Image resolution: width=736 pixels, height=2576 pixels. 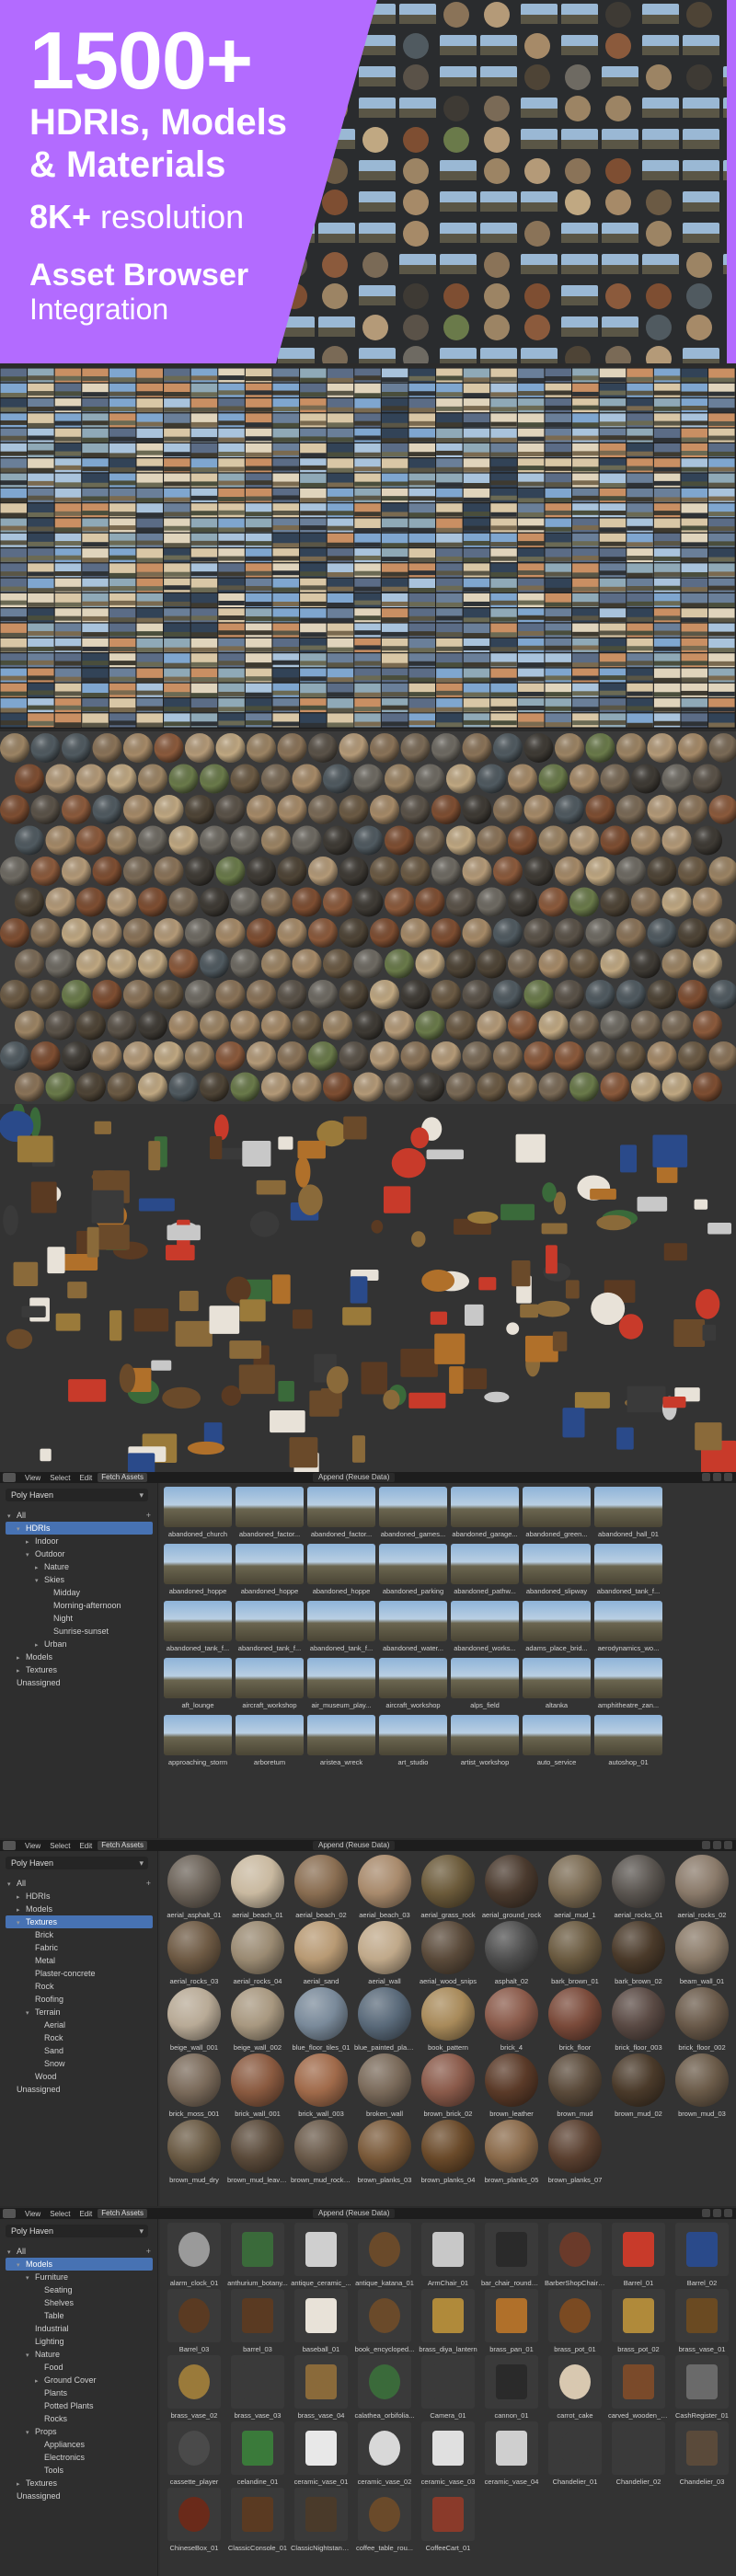 I want to click on asset-tile: ceramic_vase_01, so click(x=321, y=2453).